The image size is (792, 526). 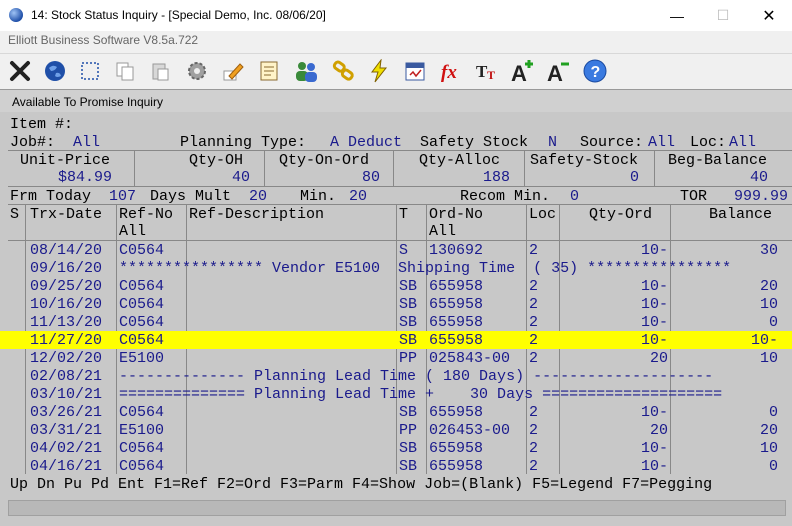 What do you see at coordinates (66, 377) in the screenshot?
I see `row-trx-date: 02/08/21` at bounding box center [66, 377].